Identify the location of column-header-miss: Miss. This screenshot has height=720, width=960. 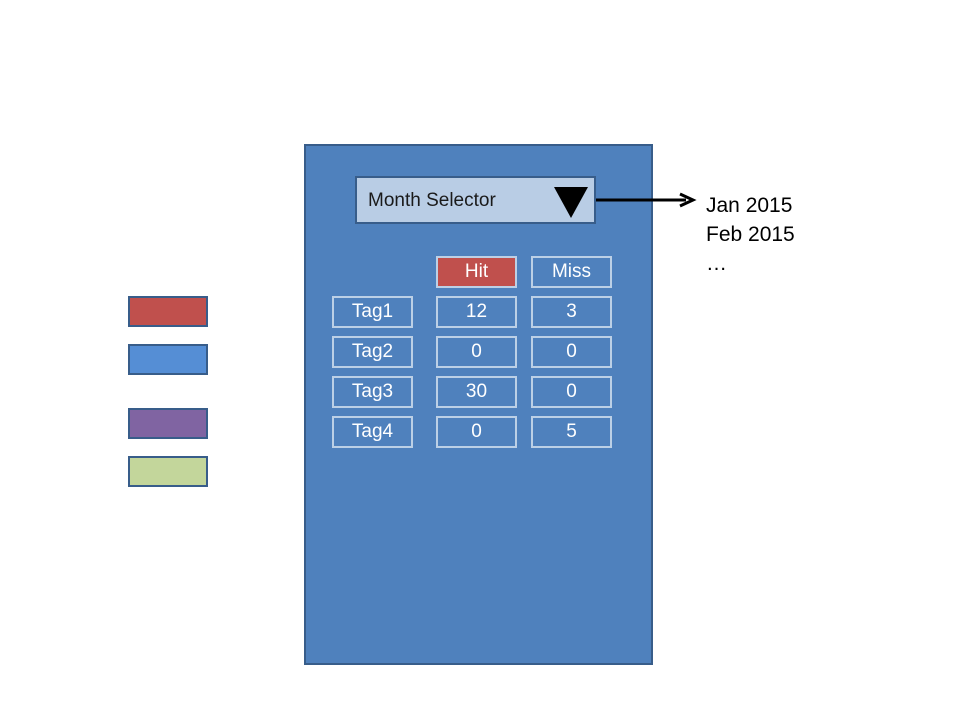
(571, 272).